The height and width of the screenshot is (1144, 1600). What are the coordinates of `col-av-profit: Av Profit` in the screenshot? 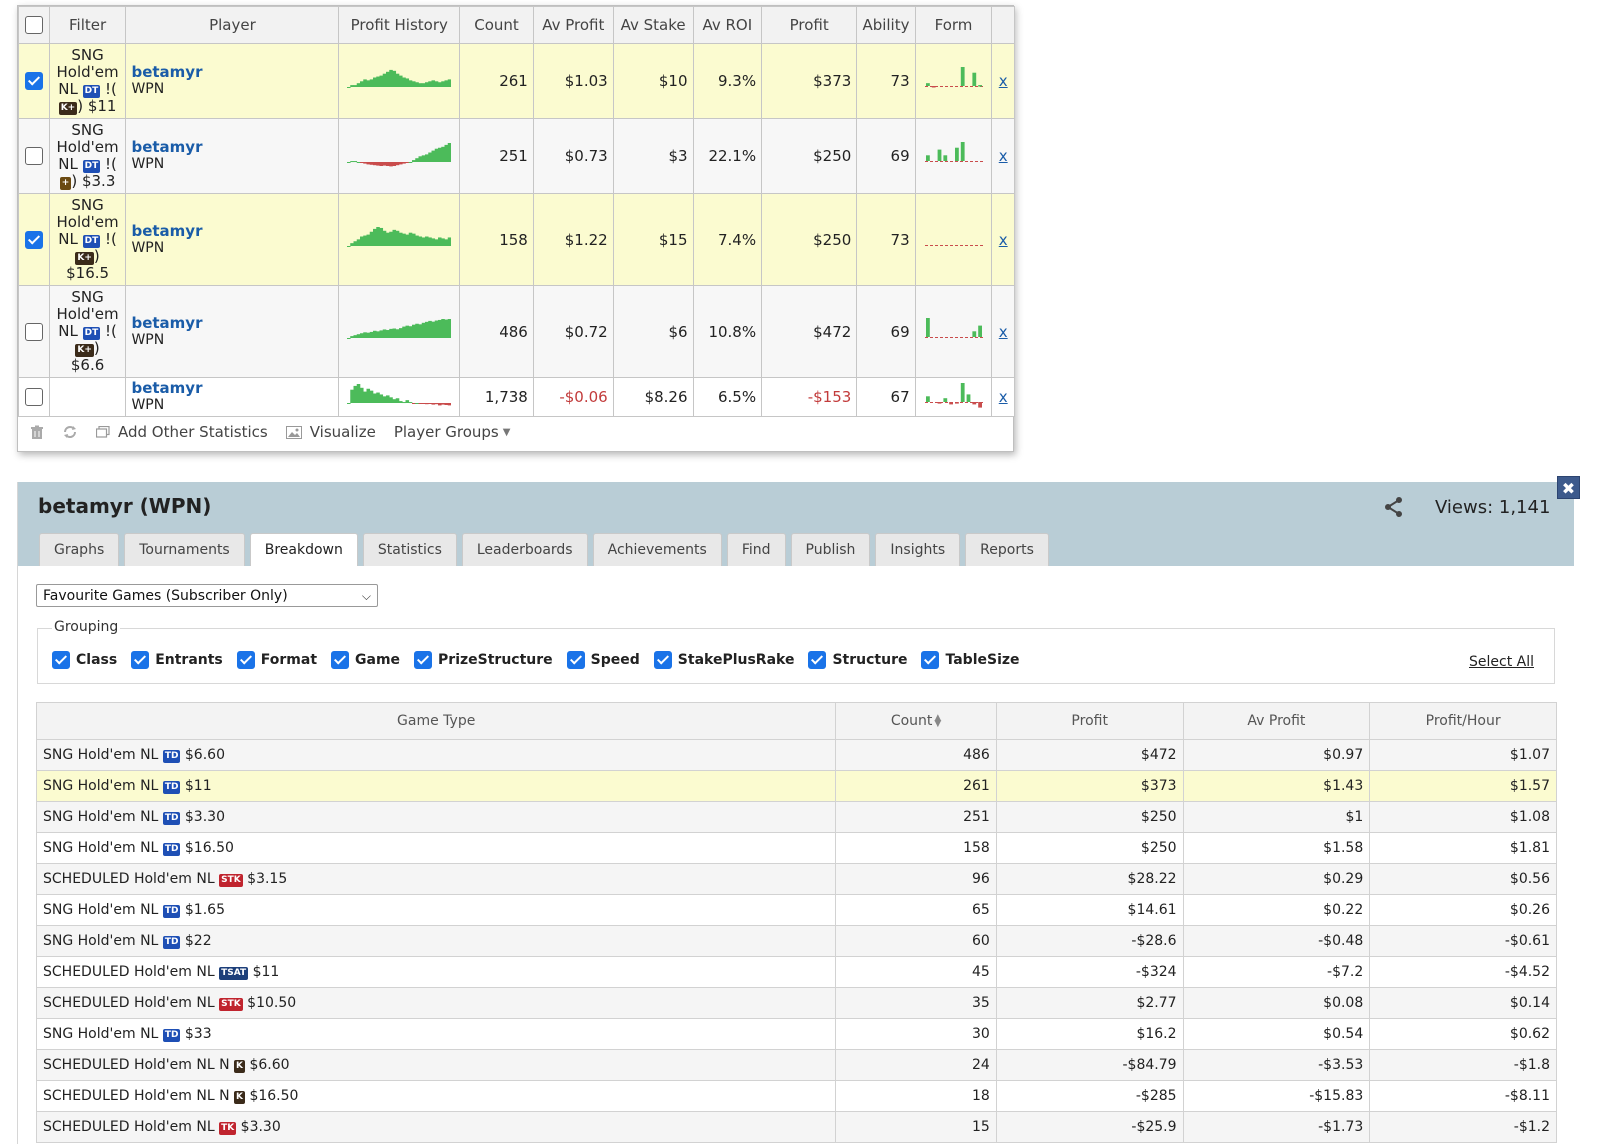 It's located at (573, 25).